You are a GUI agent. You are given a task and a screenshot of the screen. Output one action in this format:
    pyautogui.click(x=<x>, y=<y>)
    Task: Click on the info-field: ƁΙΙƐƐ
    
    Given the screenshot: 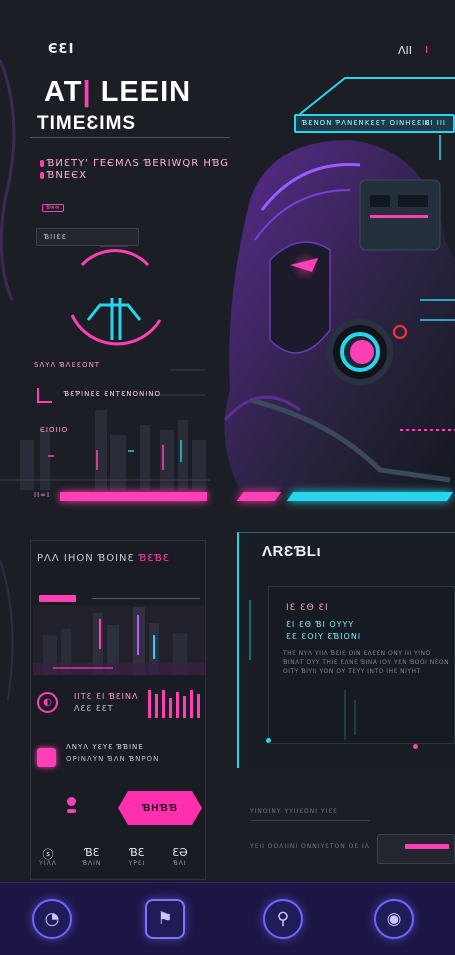 What is the action you would take?
    pyautogui.click(x=87, y=237)
    